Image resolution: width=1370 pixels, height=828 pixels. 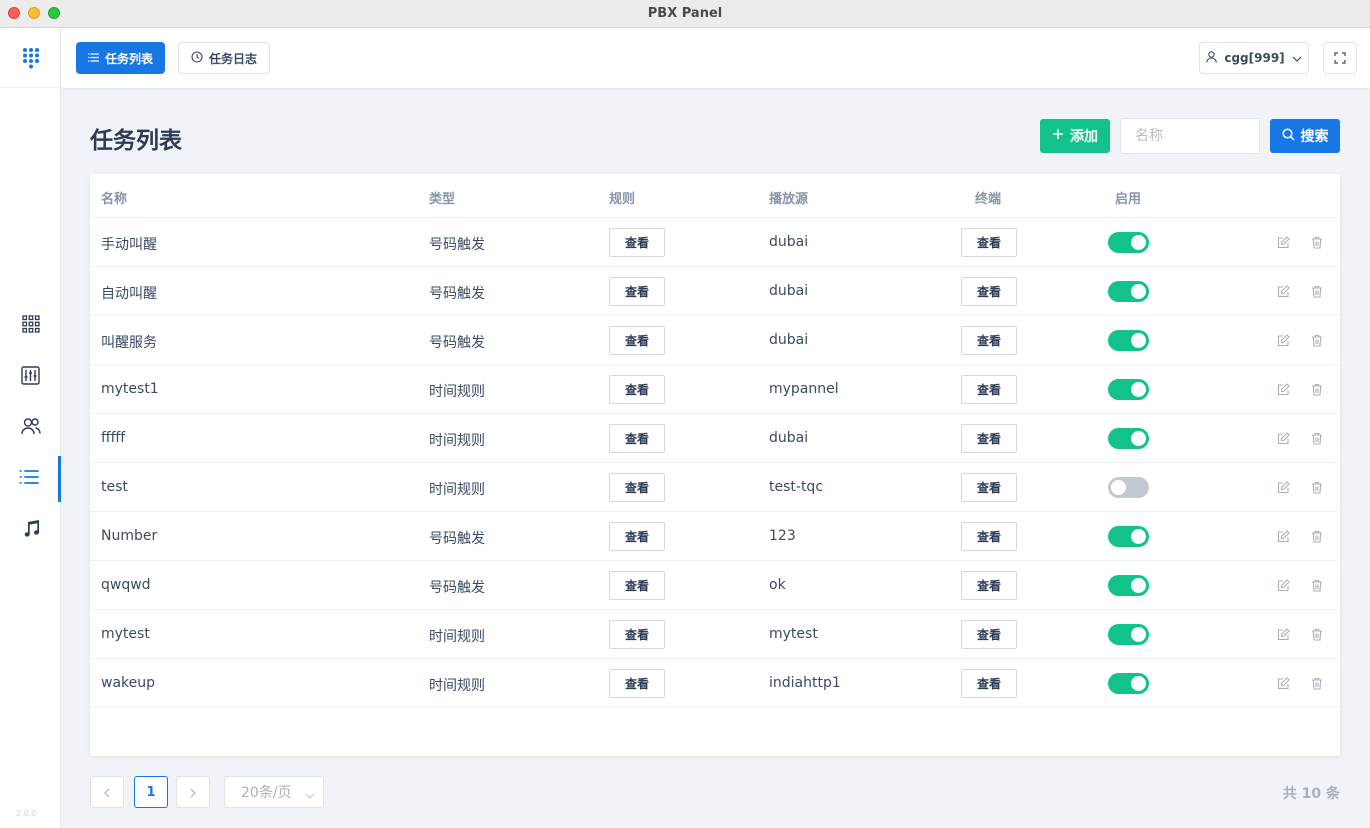 I want to click on next-page-button, so click(x=193, y=792).